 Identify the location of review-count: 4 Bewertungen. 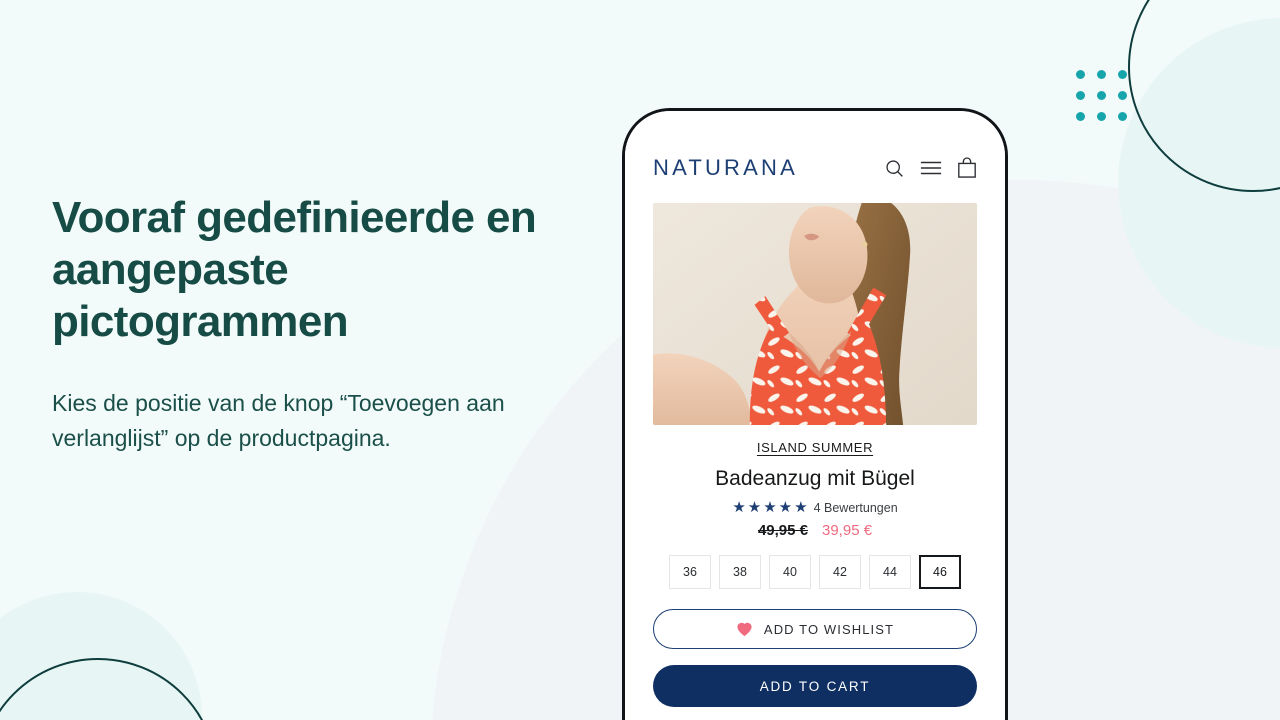
(856, 508).